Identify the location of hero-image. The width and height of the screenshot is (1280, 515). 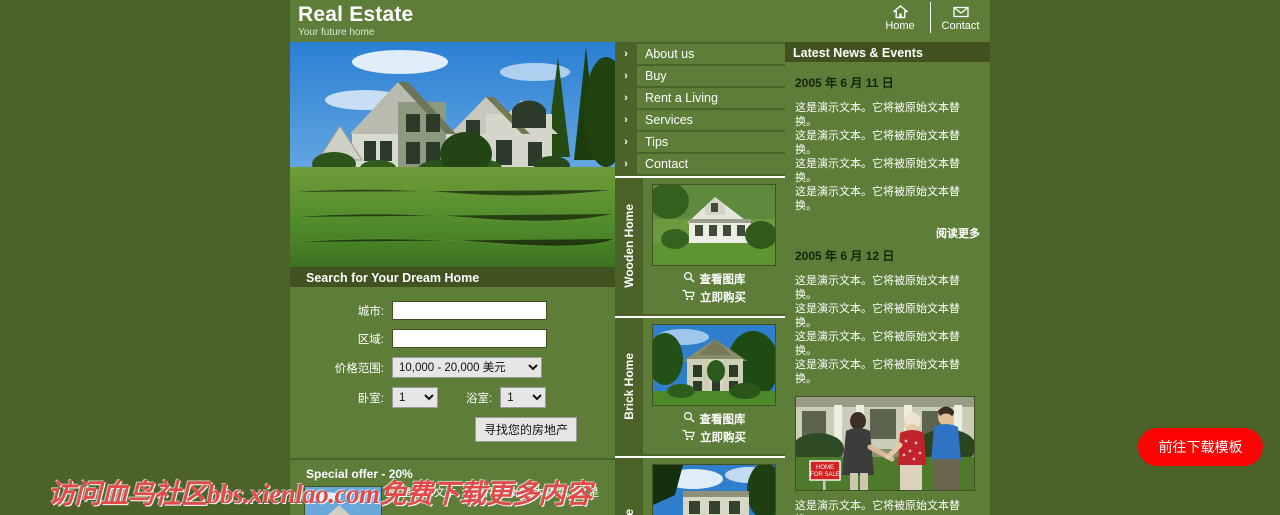
(452, 154).